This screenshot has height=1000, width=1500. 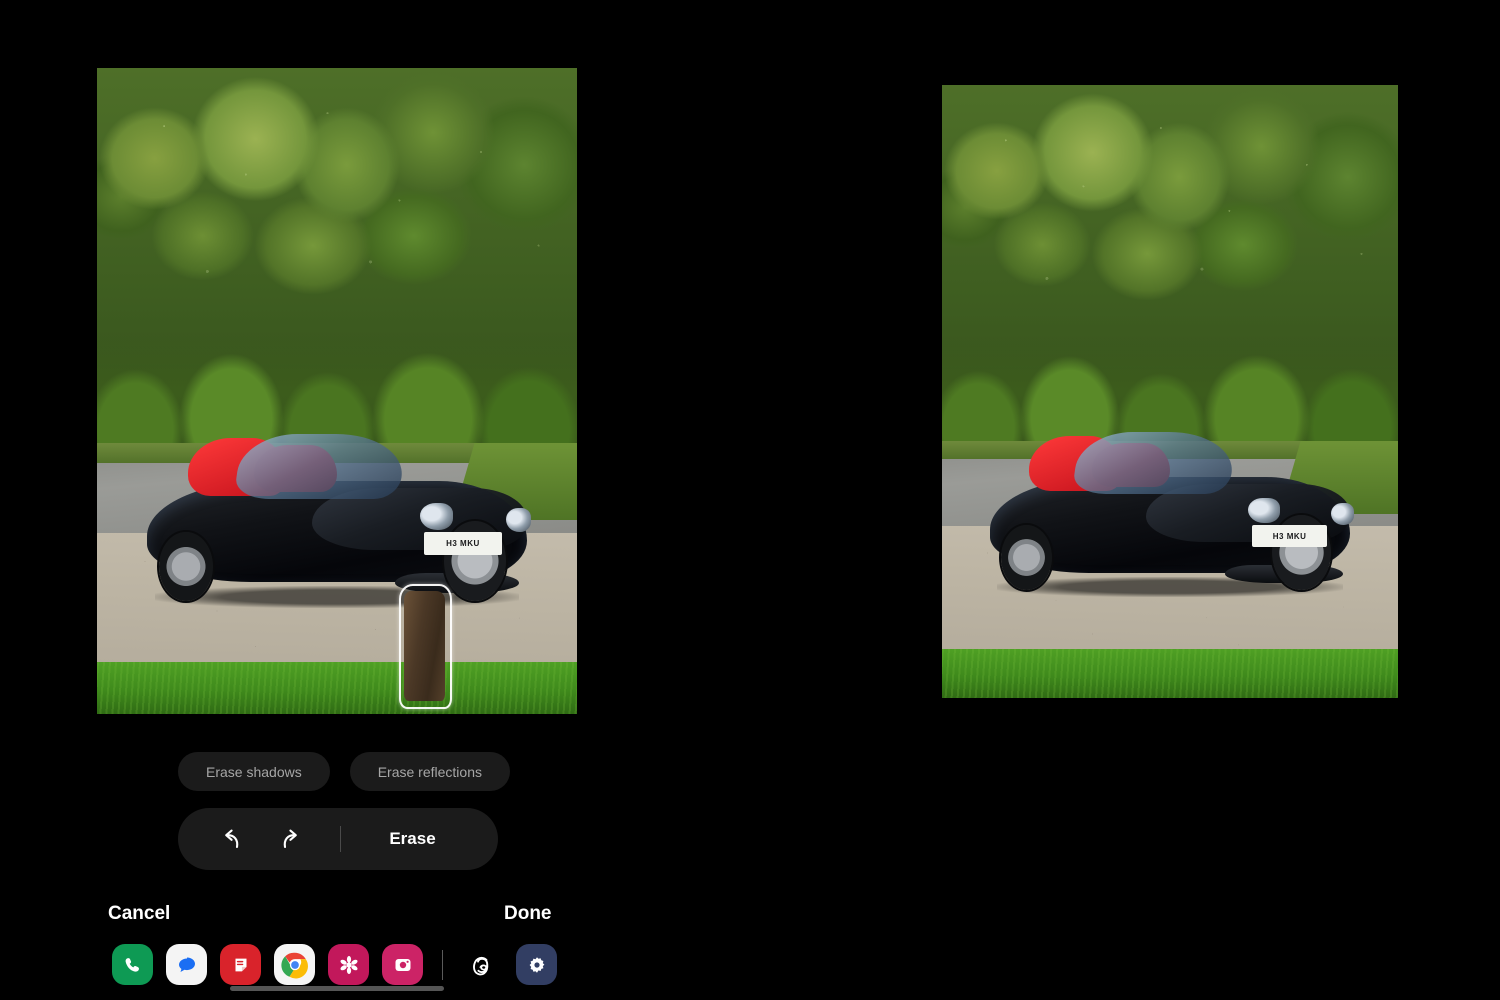 What do you see at coordinates (442, 964) in the screenshot?
I see `taskbar-divider` at bounding box center [442, 964].